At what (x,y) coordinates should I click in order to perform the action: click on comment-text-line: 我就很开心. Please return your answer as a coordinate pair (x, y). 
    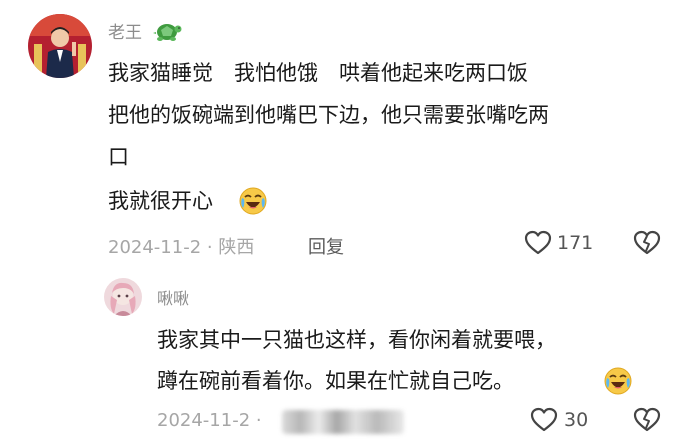
    Looking at the image, I should click on (160, 201).